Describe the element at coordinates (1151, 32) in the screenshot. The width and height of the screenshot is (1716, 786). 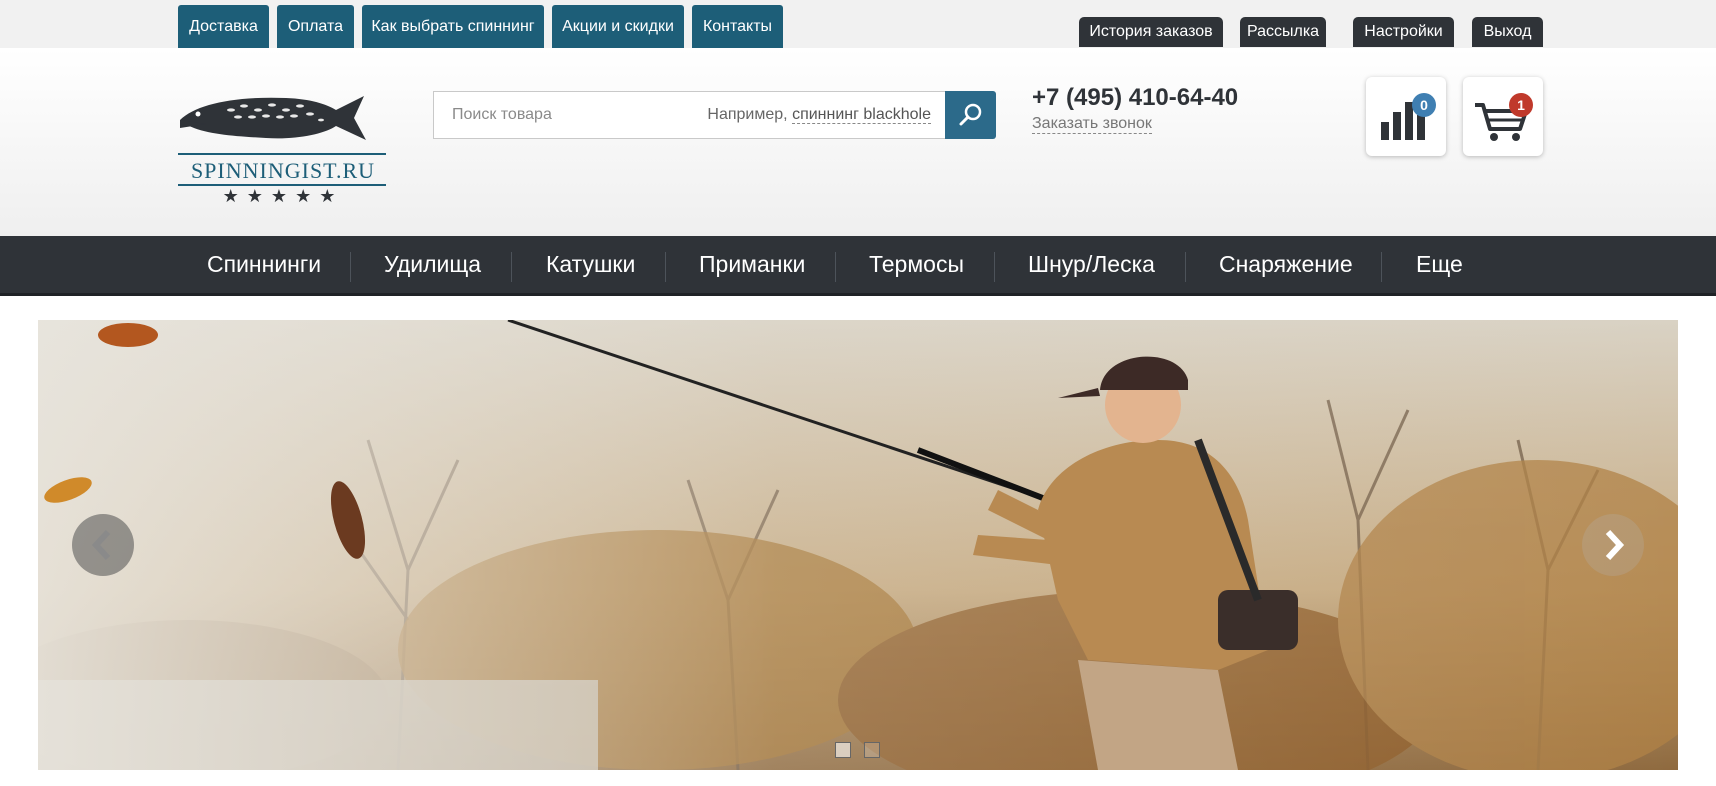
I see `user-link-order-history: История заказов` at that location.